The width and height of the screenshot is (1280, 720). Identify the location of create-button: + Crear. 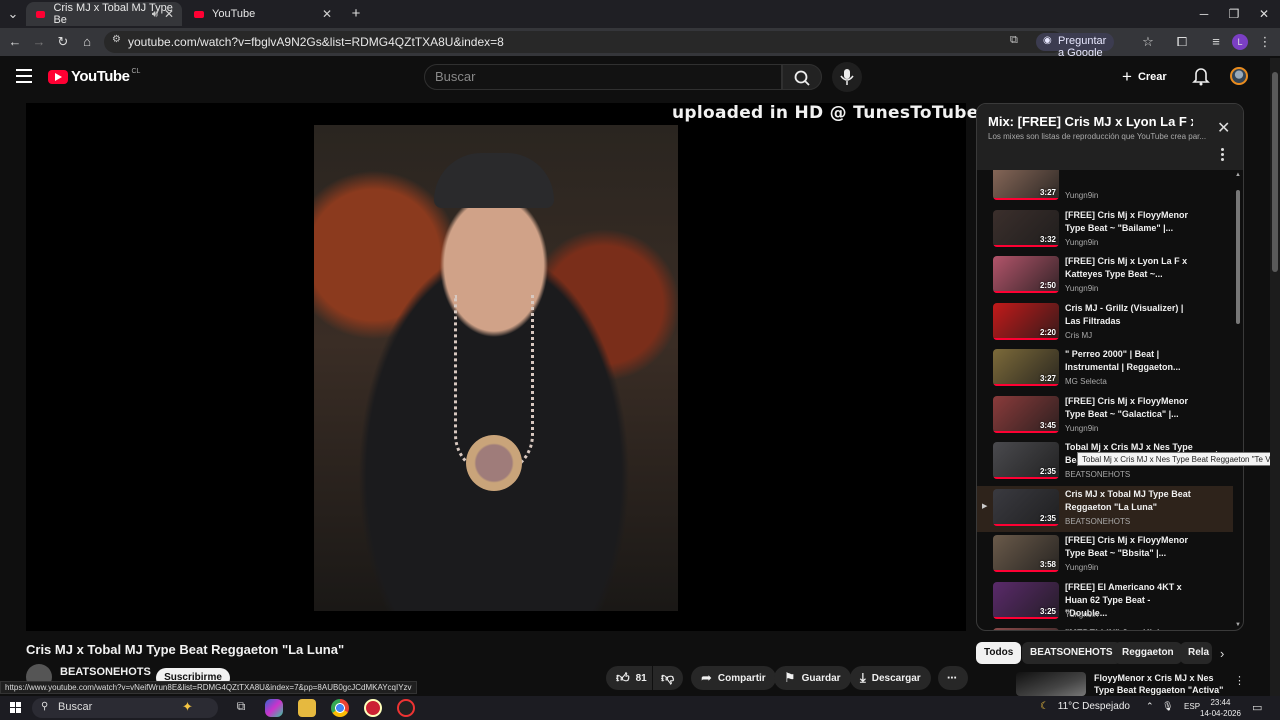
(1144, 77).